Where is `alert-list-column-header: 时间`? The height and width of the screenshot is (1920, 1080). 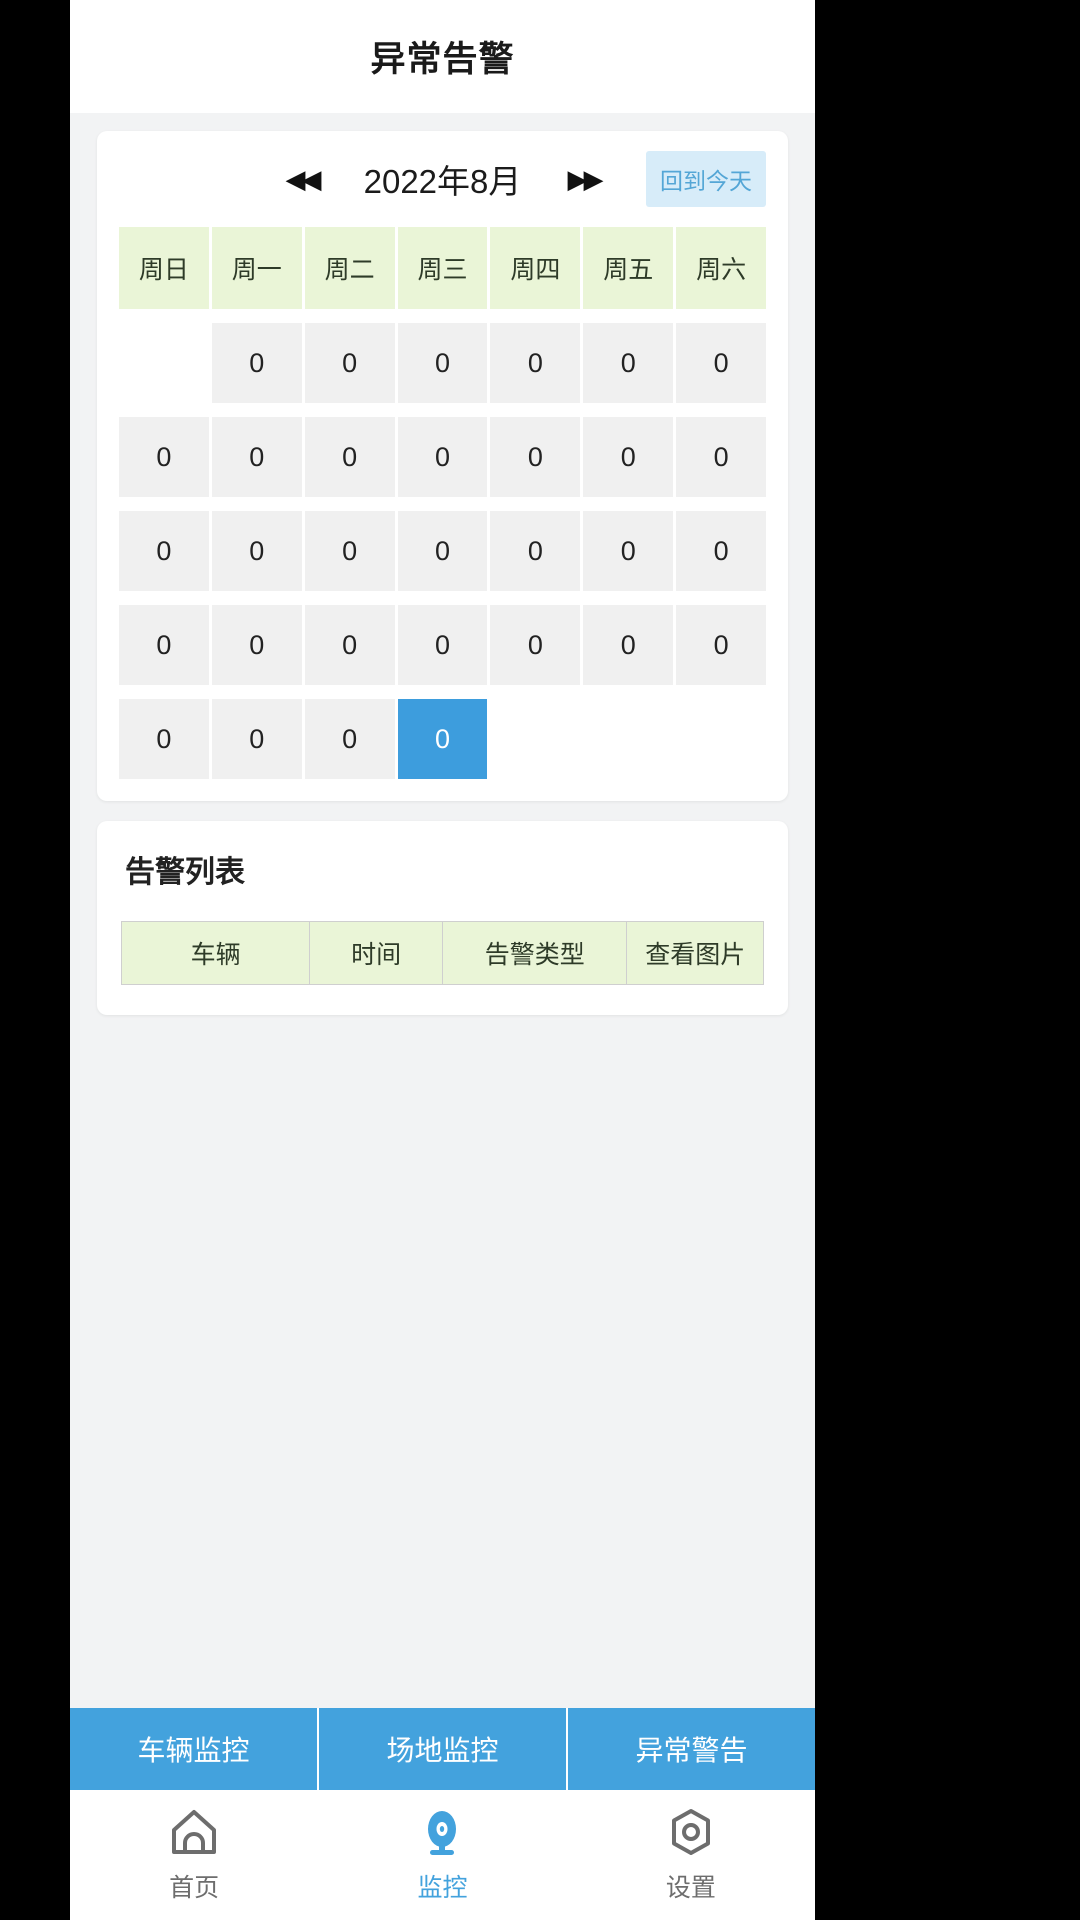 alert-list-column-header: 时间 is located at coordinates (376, 953).